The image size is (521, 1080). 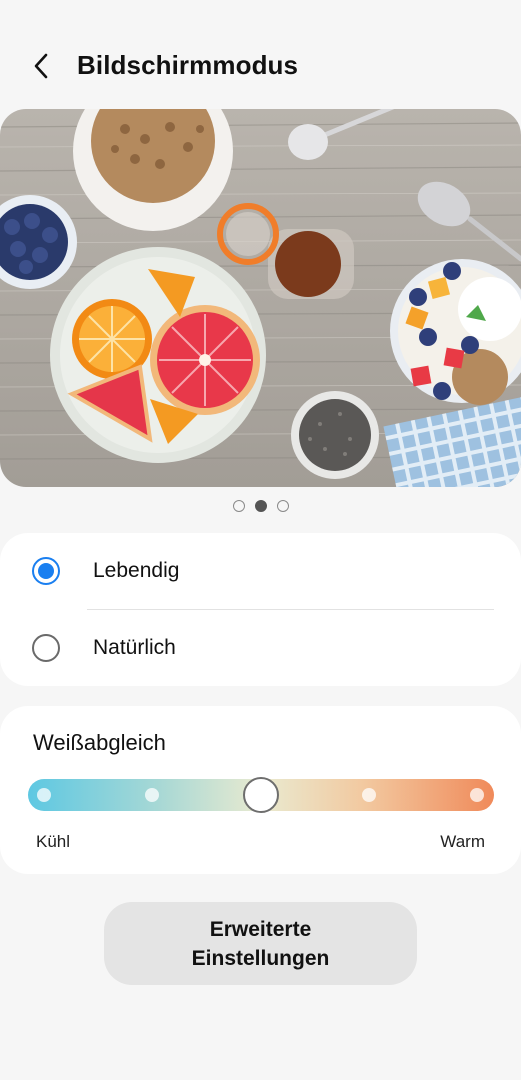 What do you see at coordinates (188, 65) in the screenshot?
I see `page-title: Bildschirmmodus` at bounding box center [188, 65].